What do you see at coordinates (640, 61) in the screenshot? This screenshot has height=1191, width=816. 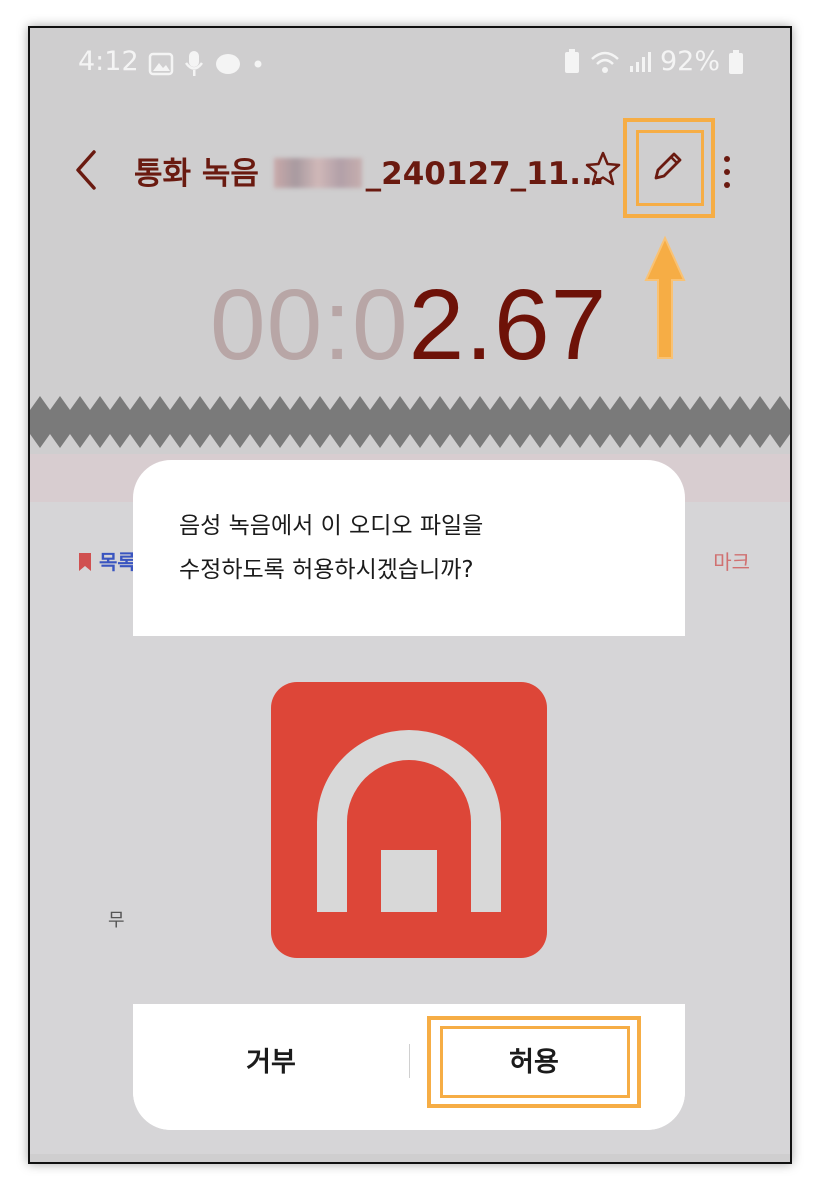 I see `signal-icon` at bounding box center [640, 61].